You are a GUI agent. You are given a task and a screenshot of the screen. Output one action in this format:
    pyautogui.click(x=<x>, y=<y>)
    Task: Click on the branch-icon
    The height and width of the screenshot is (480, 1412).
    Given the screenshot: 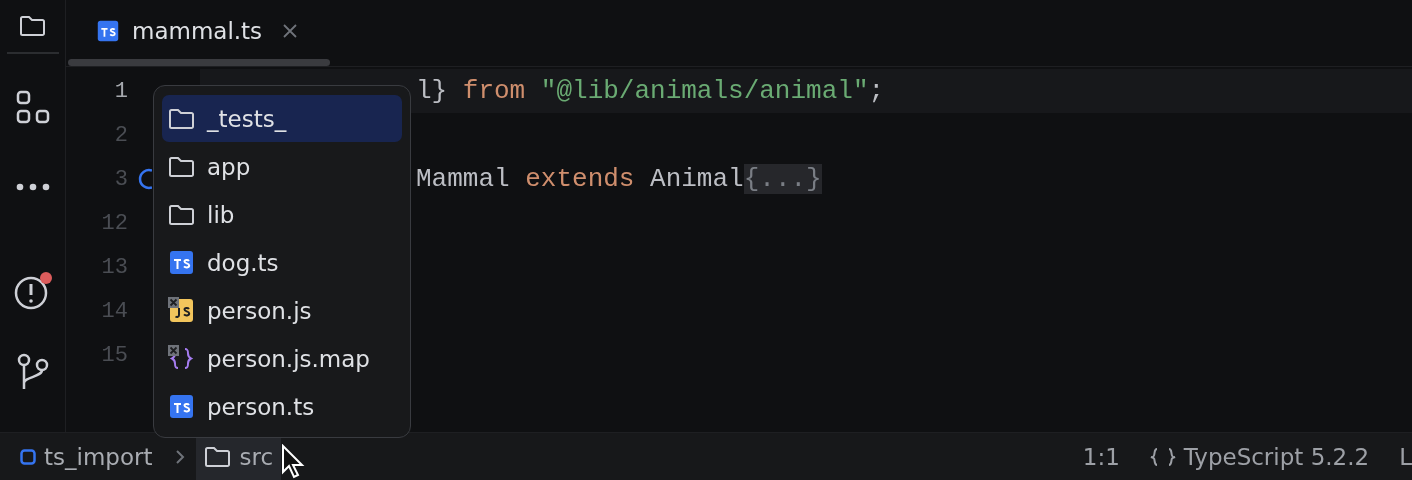 What is the action you would take?
    pyautogui.click(x=32, y=372)
    